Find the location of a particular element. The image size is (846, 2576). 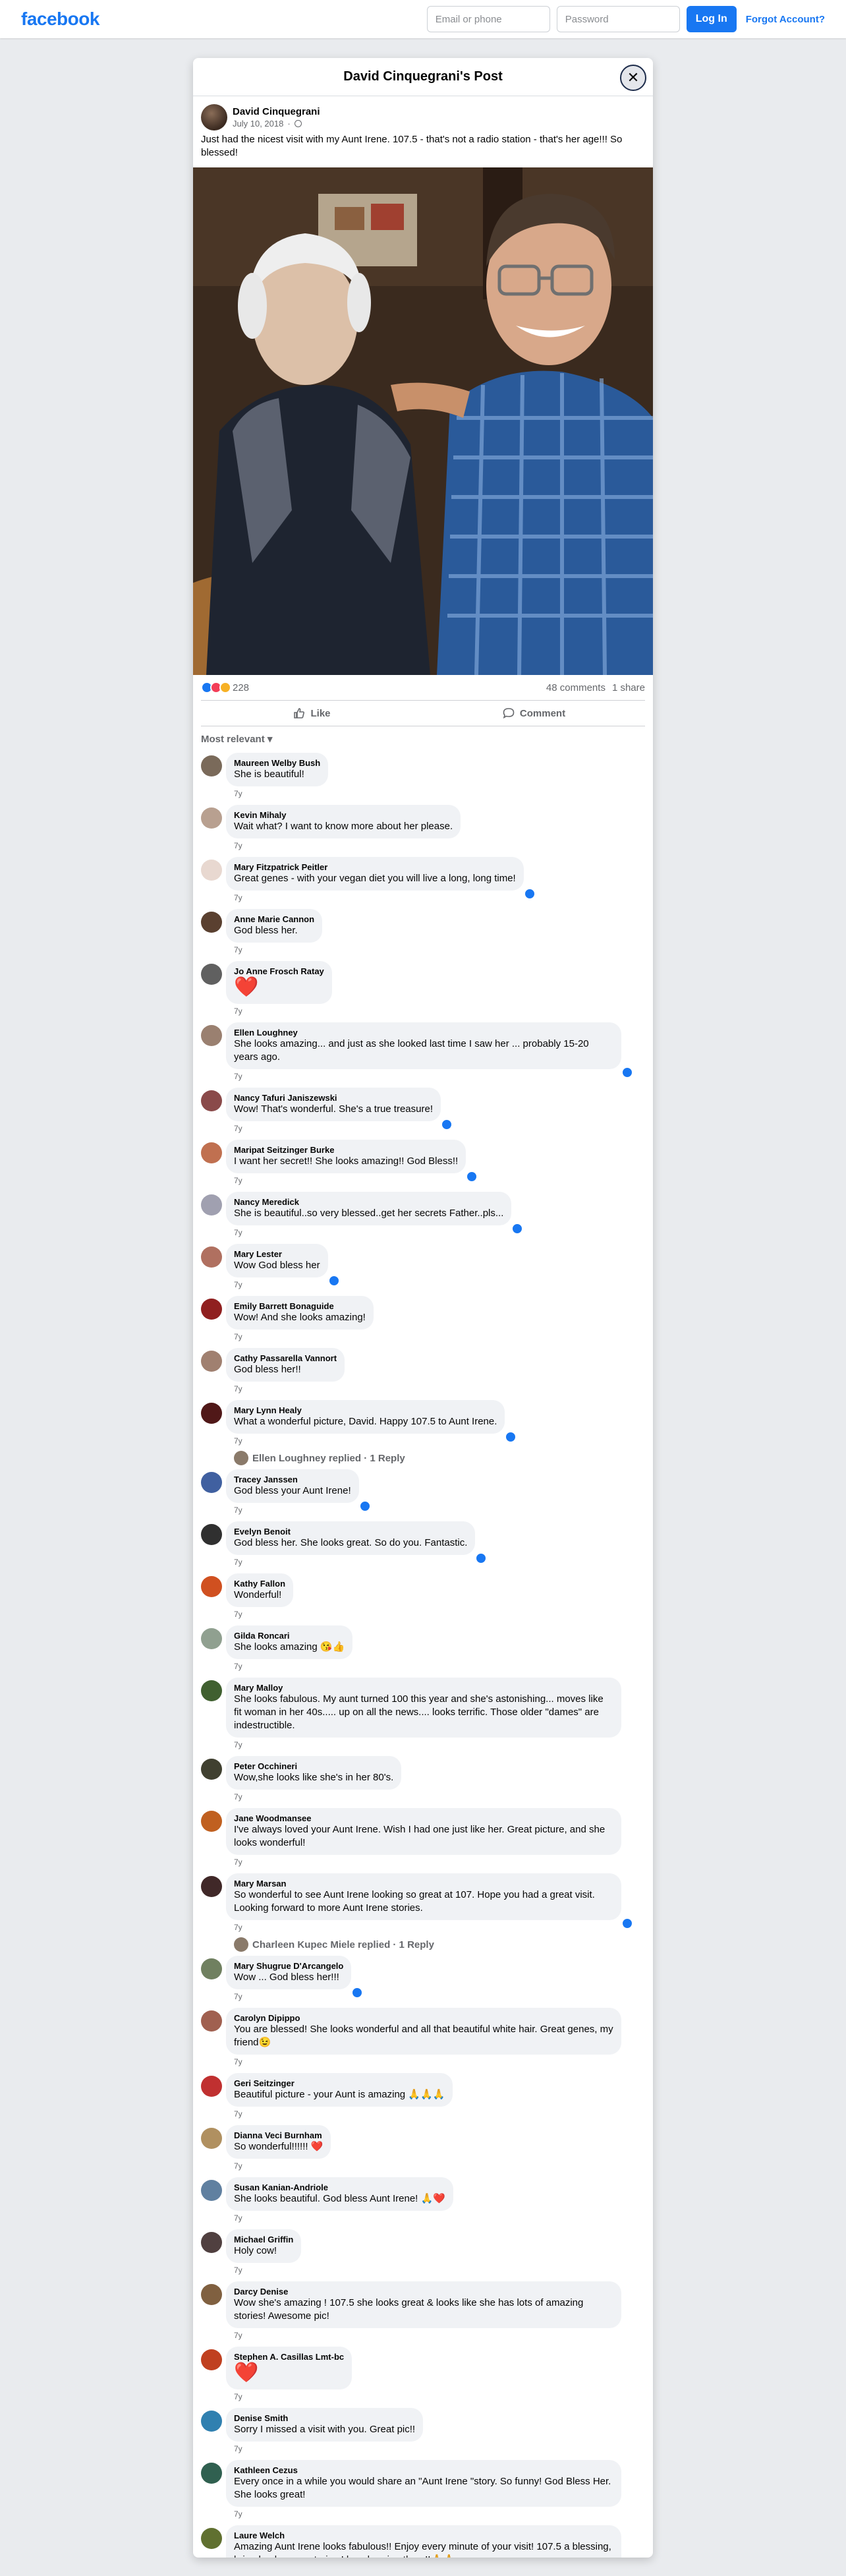

commenter-name: Emily Barrett Bonaguide is located at coordinates (300, 1306).